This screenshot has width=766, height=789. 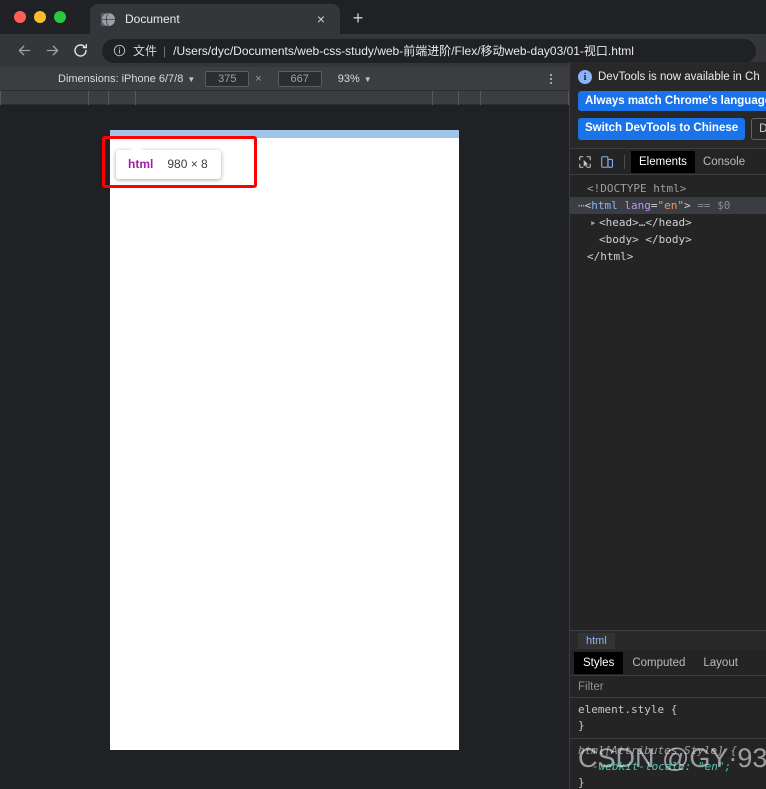 I want to click on dom-row-body: <body> </body>, so click(x=668, y=239).